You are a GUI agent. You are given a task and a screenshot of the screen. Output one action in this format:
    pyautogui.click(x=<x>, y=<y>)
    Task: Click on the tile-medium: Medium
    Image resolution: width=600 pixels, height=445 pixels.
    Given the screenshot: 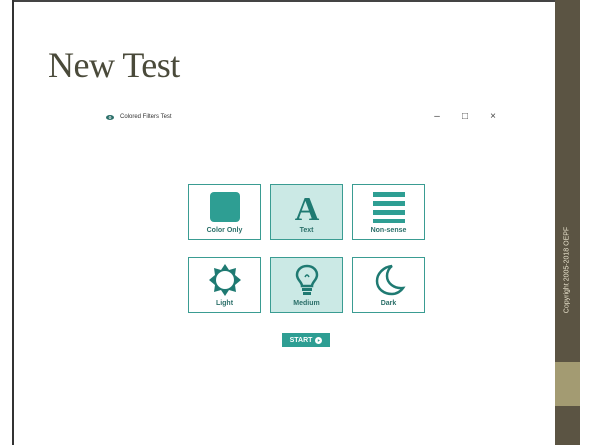 What is the action you would take?
    pyautogui.click(x=306, y=285)
    